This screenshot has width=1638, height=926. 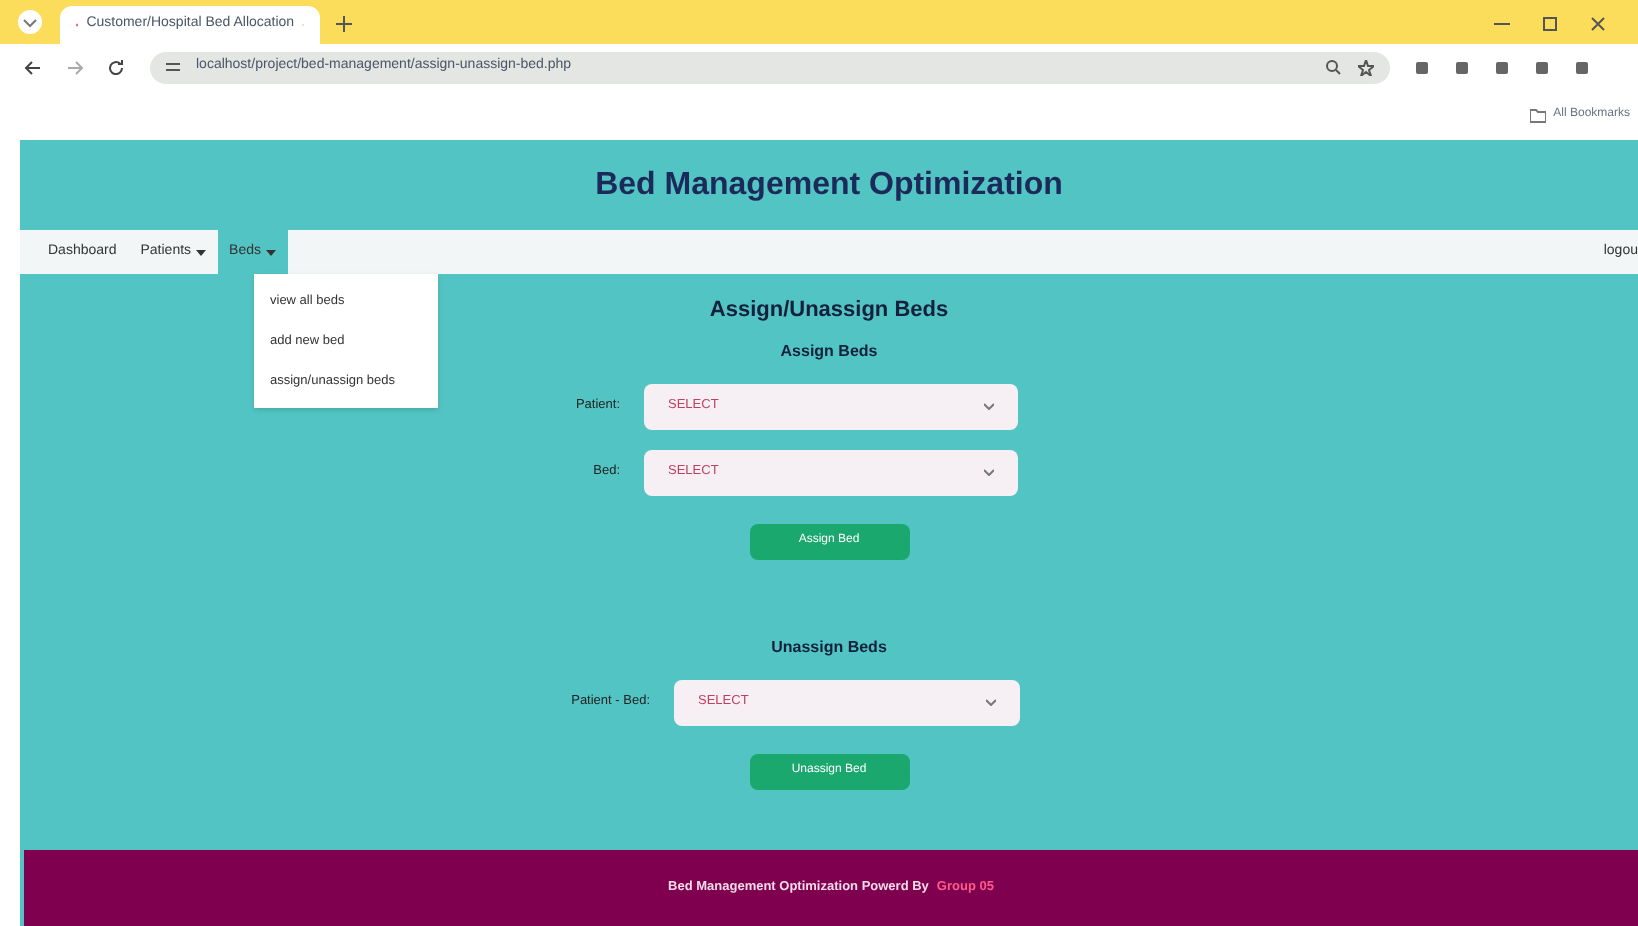 What do you see at coordinates (1366, 67) in the screenshot?
I see `star-icon` at bounding box center [1366, 67].